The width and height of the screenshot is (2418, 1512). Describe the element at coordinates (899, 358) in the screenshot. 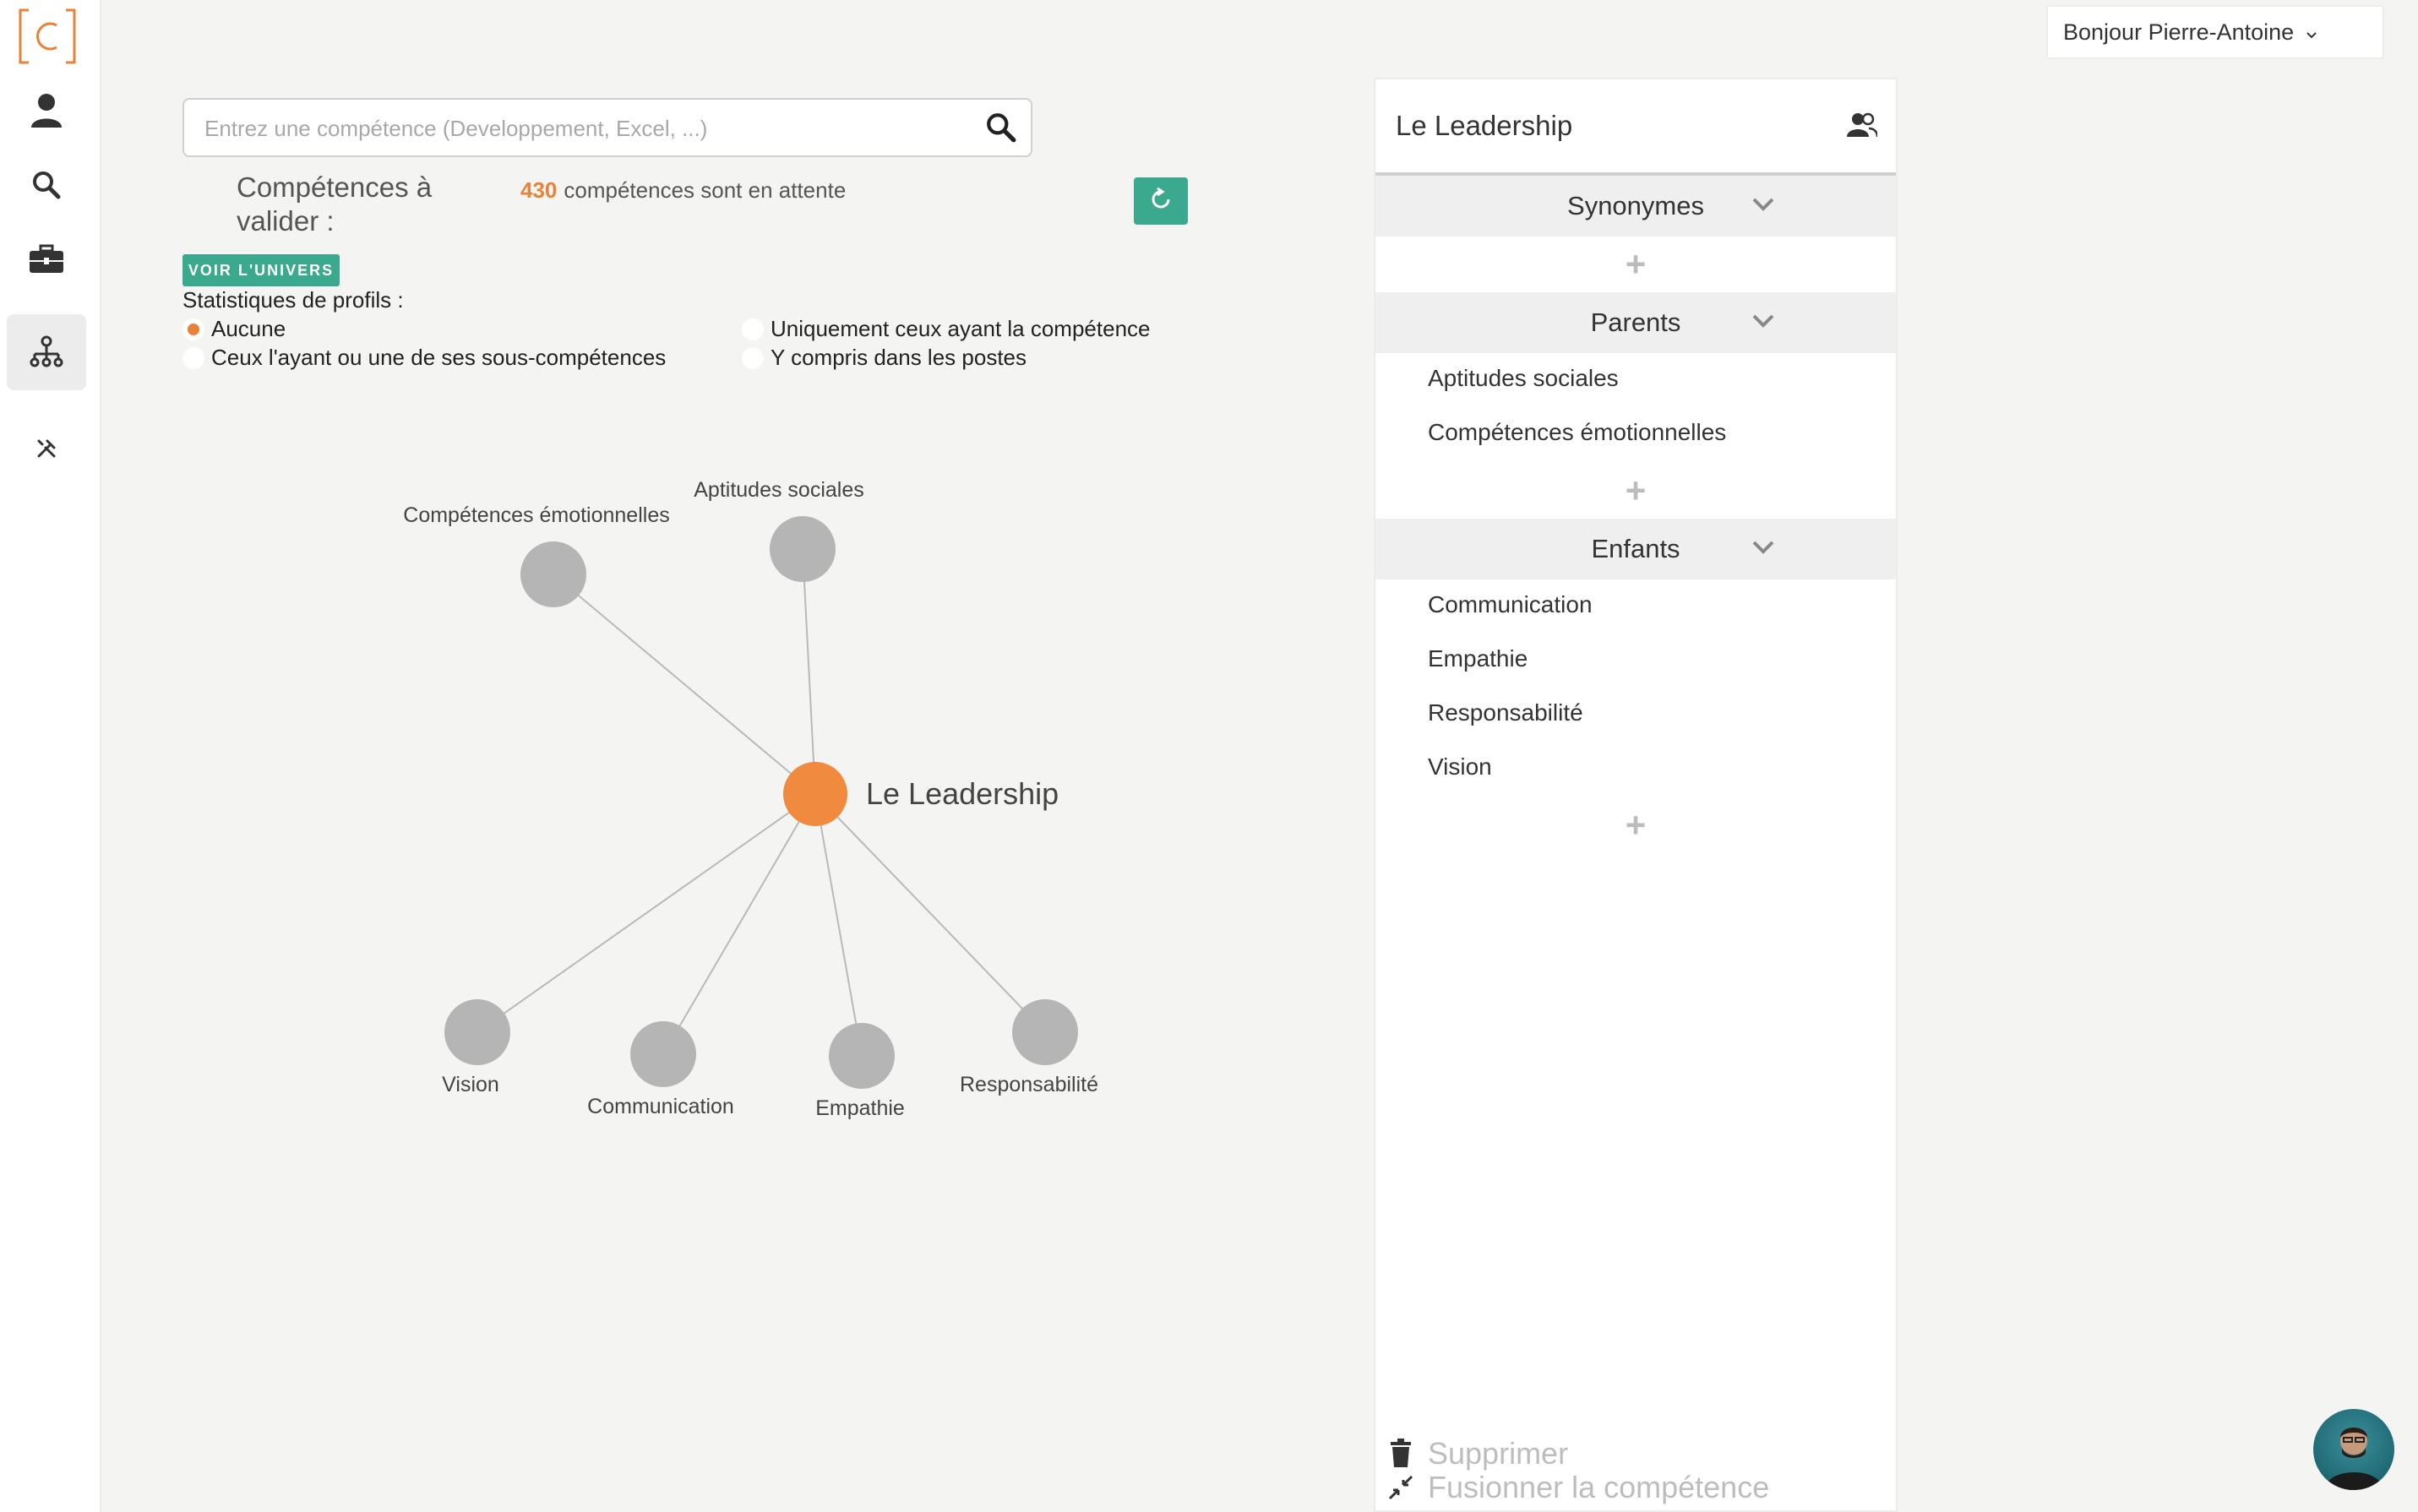

I see `stats-option-label: Y compris dans les postes` at that location.